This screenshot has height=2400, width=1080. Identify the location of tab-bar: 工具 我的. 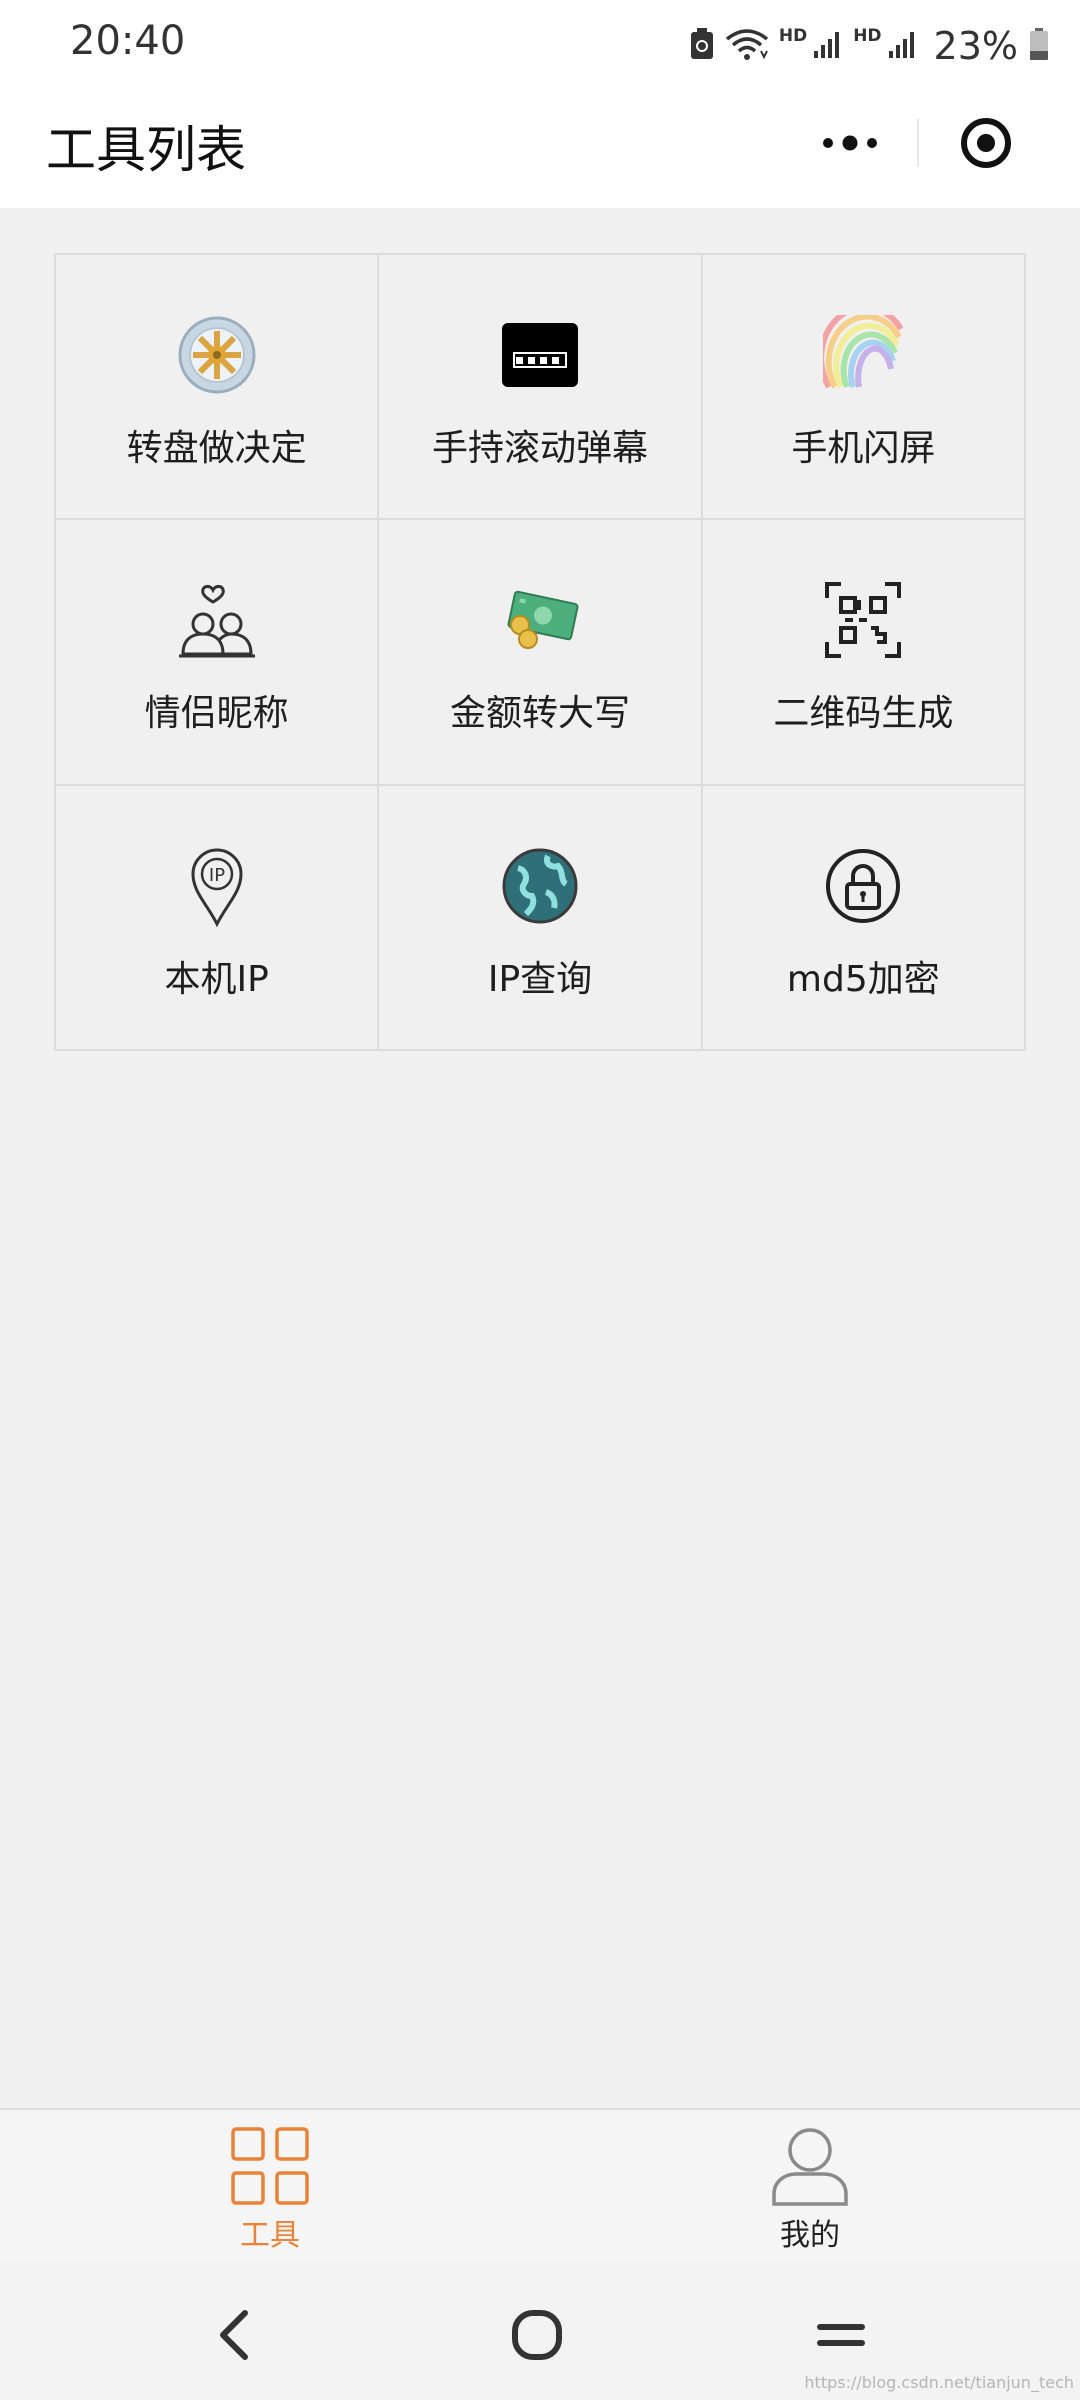
(540, 2184).